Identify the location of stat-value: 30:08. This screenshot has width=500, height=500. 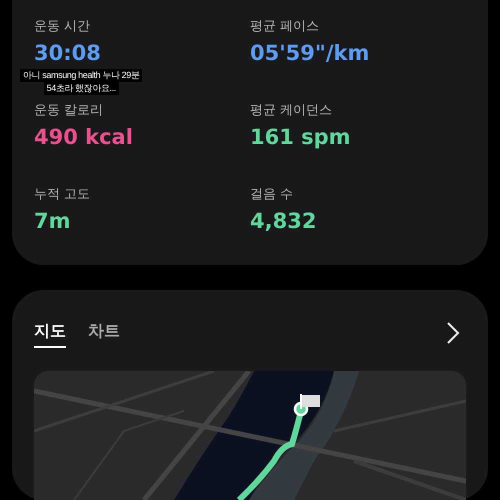
(67, 53).